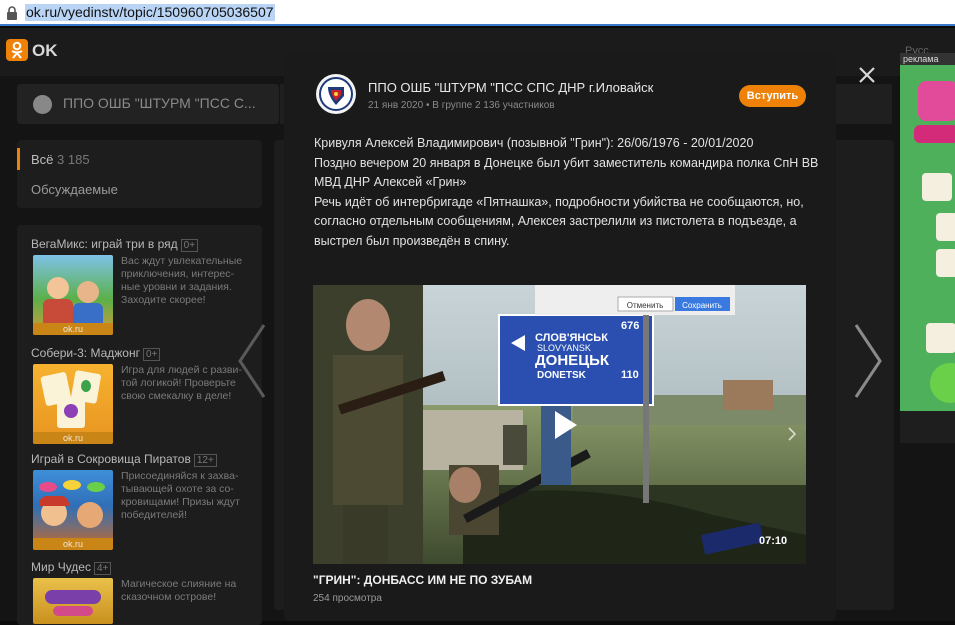 This screenshot has height=625, width=955. I want to click on browser-address-bar: ok.ru/vyedinstv/topic/150960705036507, so click(477, 13).